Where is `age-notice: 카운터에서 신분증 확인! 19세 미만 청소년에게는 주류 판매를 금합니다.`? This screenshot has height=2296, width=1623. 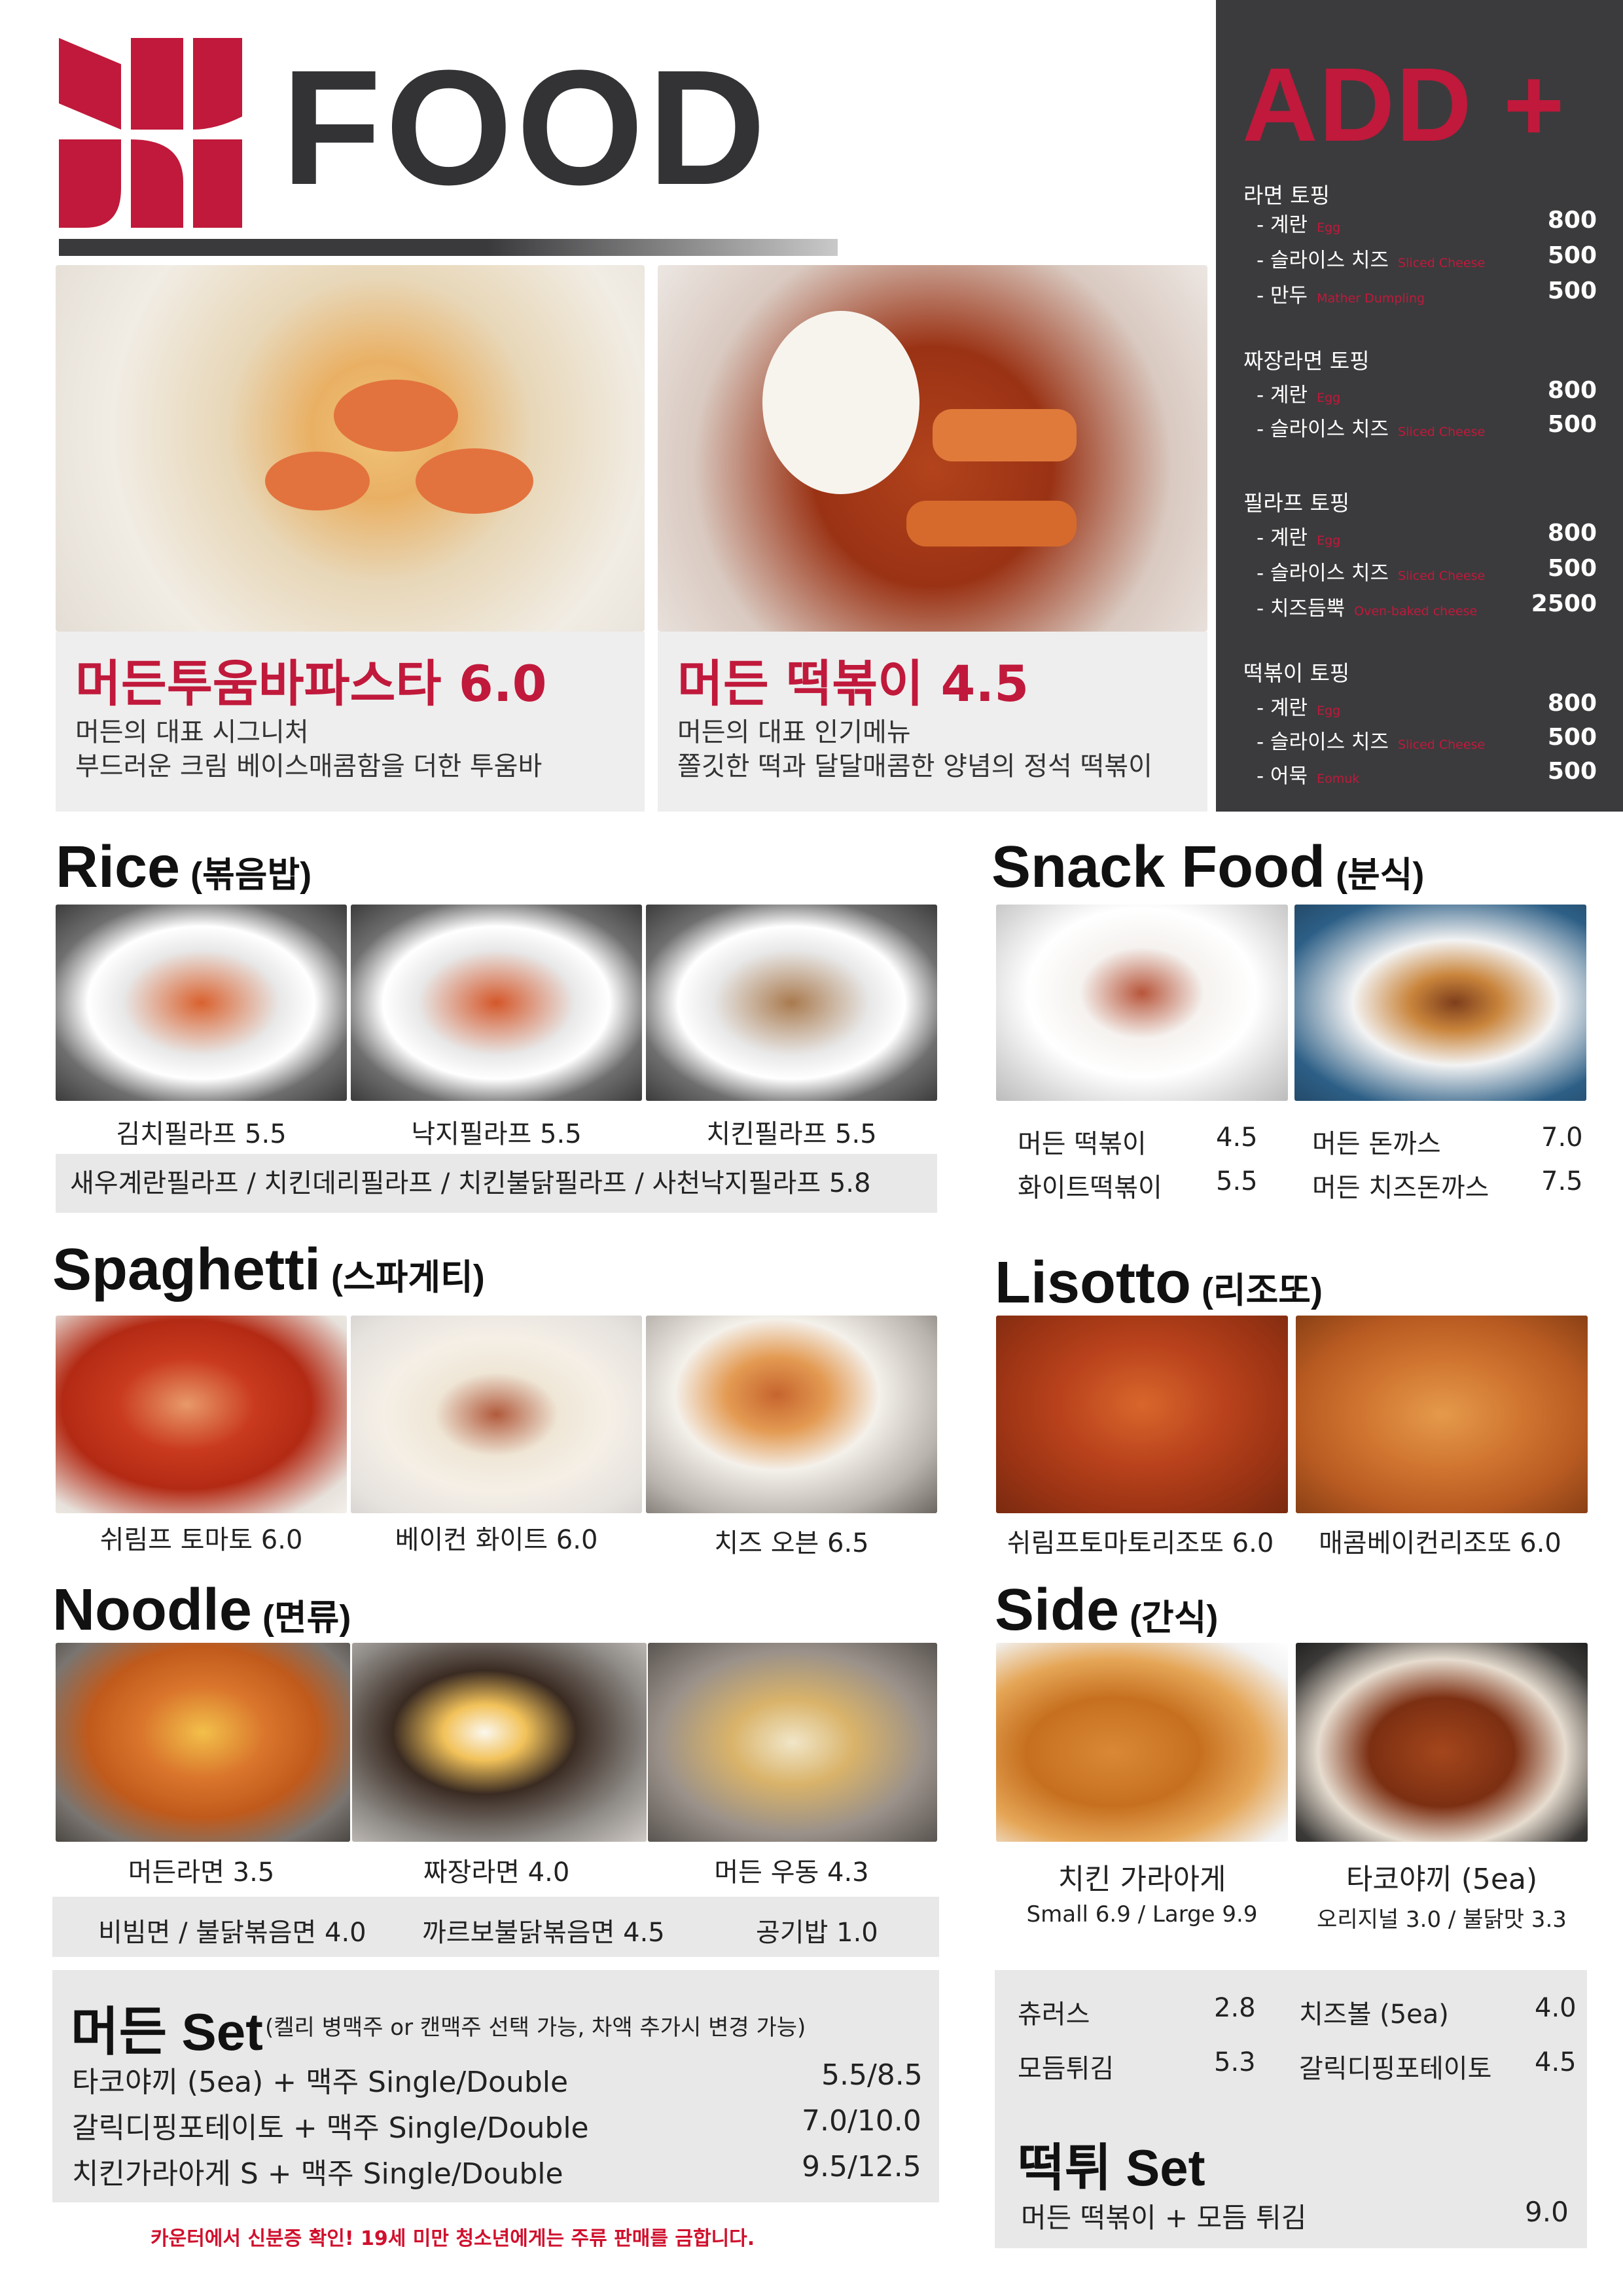 age-notice: 카운터에서 신분증 확인! 19세 미만 청소년에게는 주류 판매를 금합니다. is located at coordinates (453, 2238).